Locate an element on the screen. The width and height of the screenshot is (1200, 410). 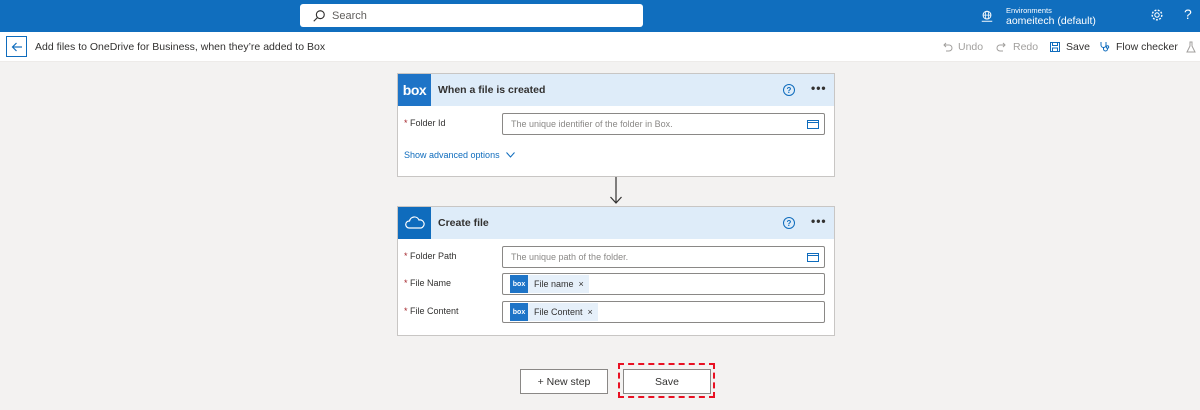
redo-button: Redo is located at coordinates (1017, 47).